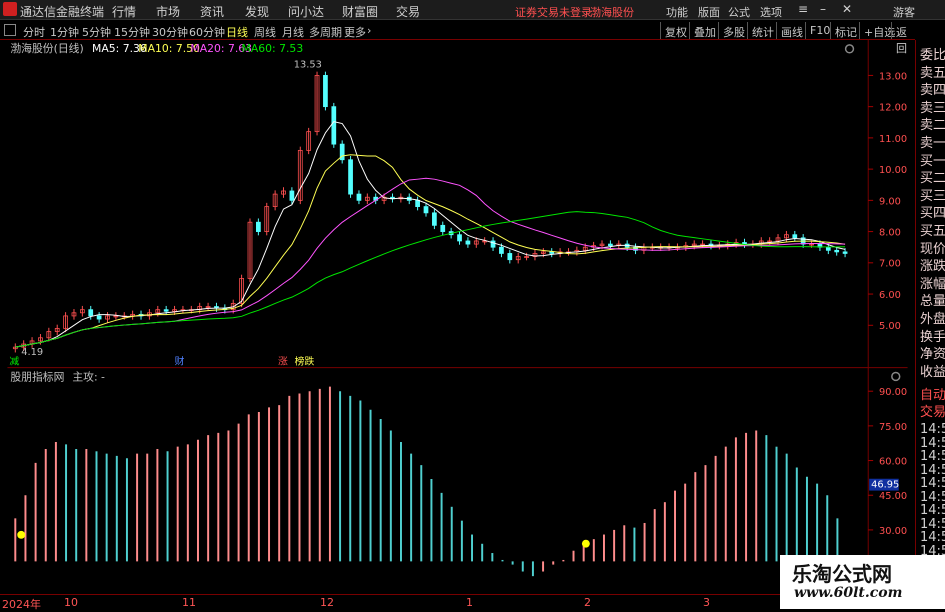  What do you see at coordinates (932, 214) in the screenshot?
I see `quote-label: 买四` at bounding box center [932, 214].